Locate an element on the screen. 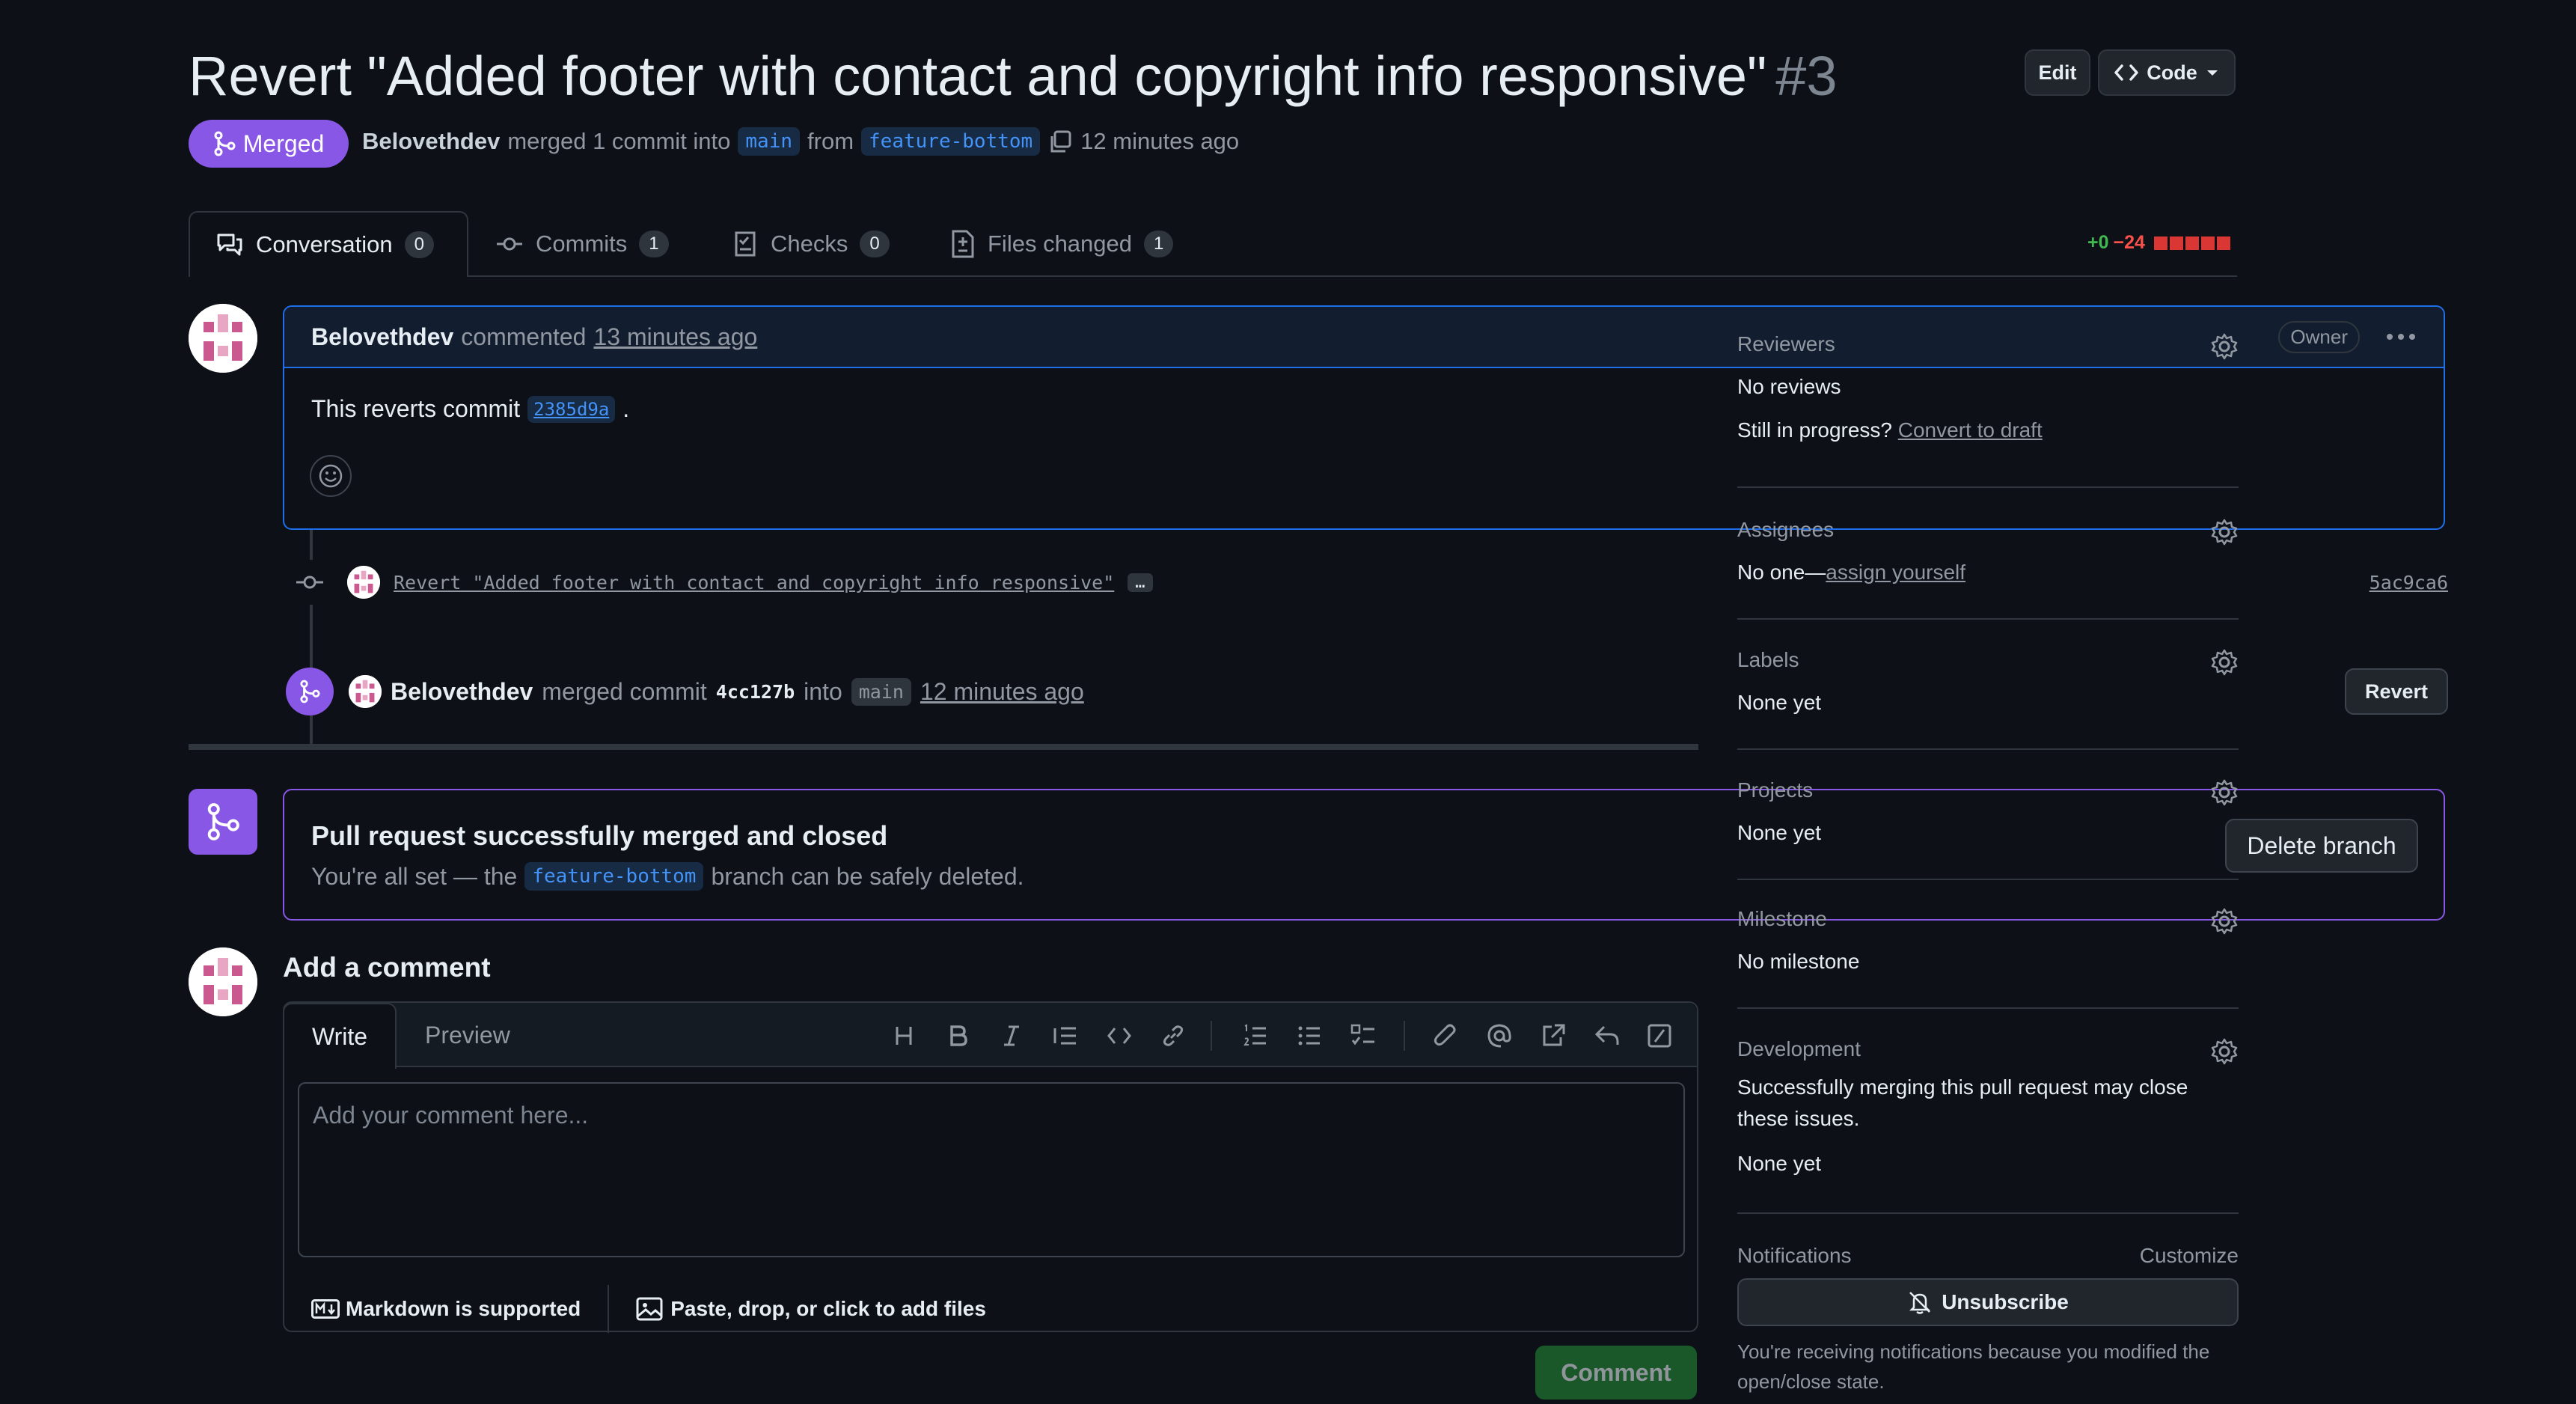  labels-title: Labels is located at coordinates (1988, 660).